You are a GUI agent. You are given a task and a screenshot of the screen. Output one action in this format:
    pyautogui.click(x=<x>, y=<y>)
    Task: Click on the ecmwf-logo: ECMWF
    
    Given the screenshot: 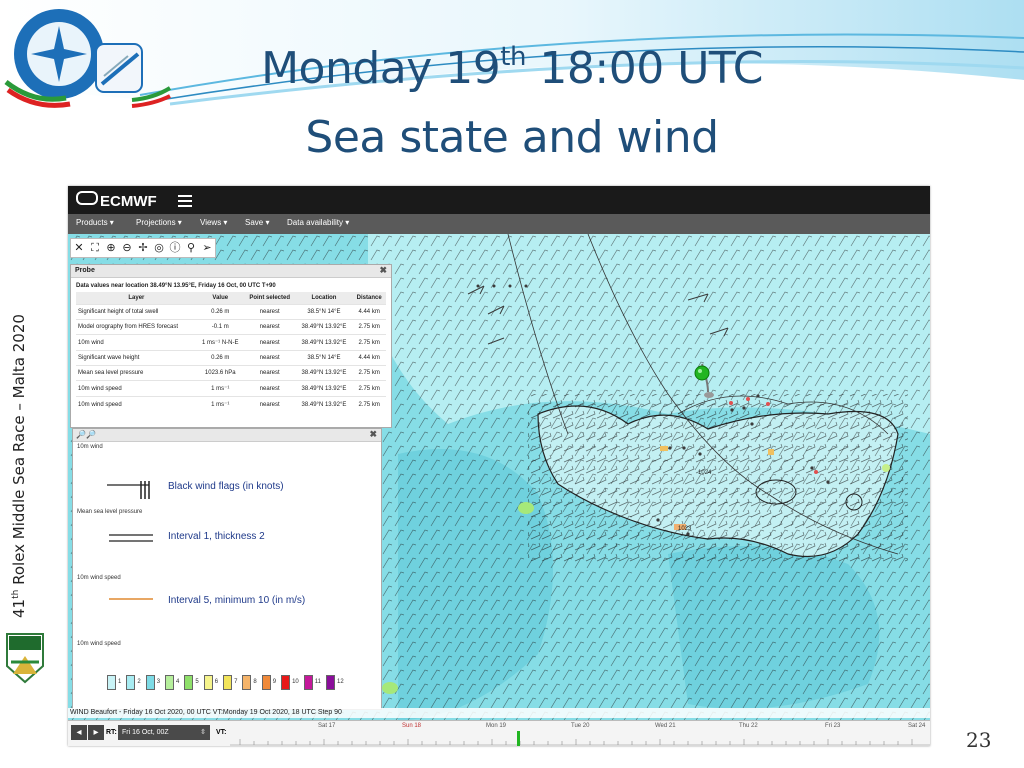 What is the action you would take?
    pyautogui.click(x=116, y=200)
    